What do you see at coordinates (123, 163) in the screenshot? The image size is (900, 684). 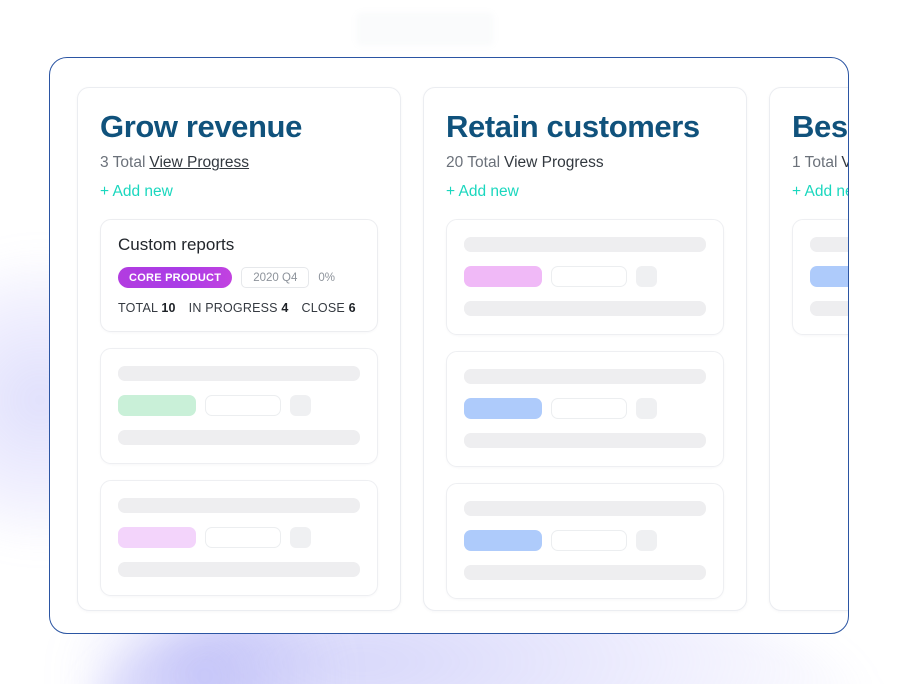 I see `column-total-count: 3 Total` at bounding box center [123, 163].